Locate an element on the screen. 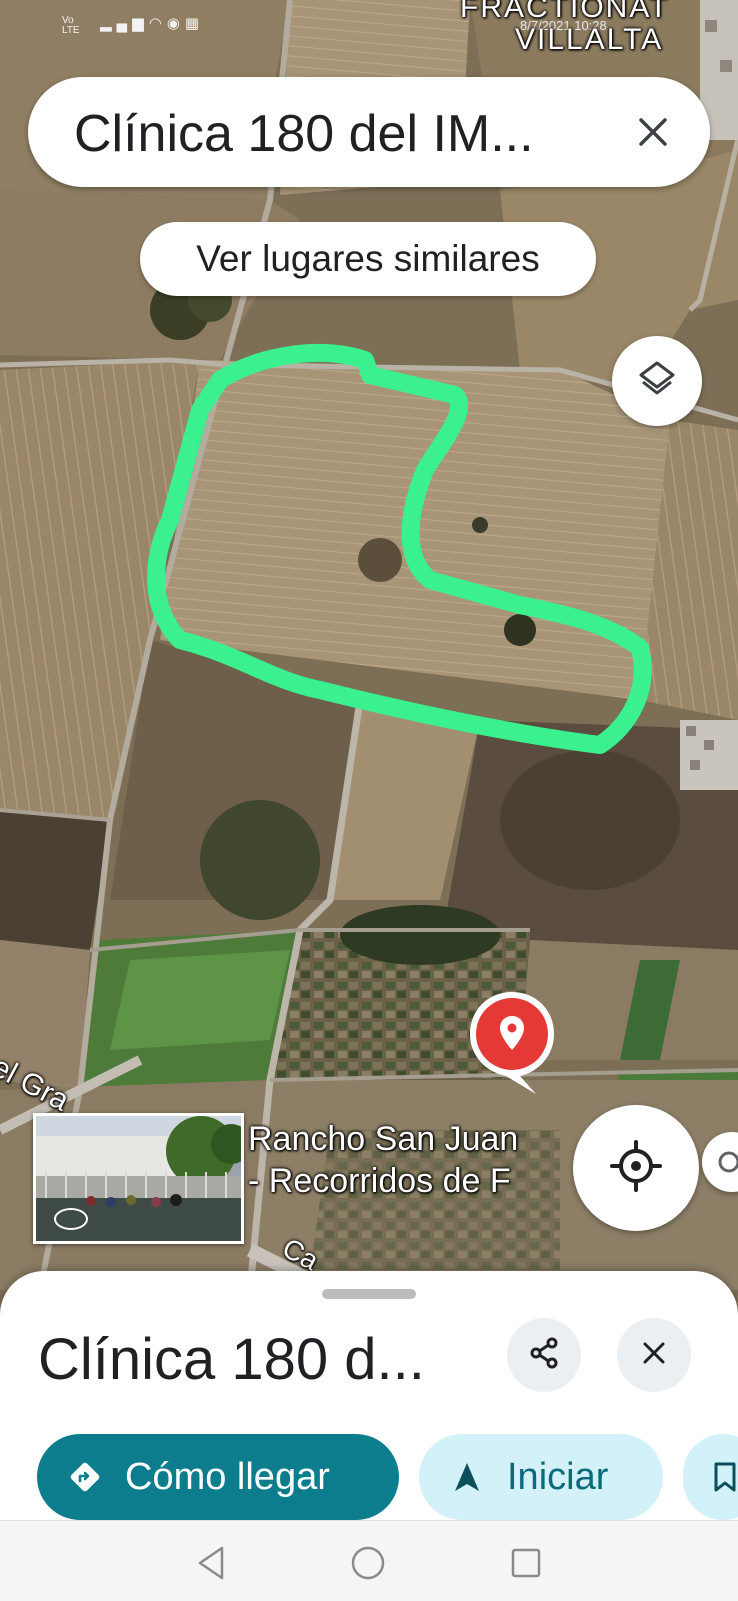 Image resolution: width=738 pixels, height=1601 pixels. location-pin-icon is located at coordinates (512, 1043).